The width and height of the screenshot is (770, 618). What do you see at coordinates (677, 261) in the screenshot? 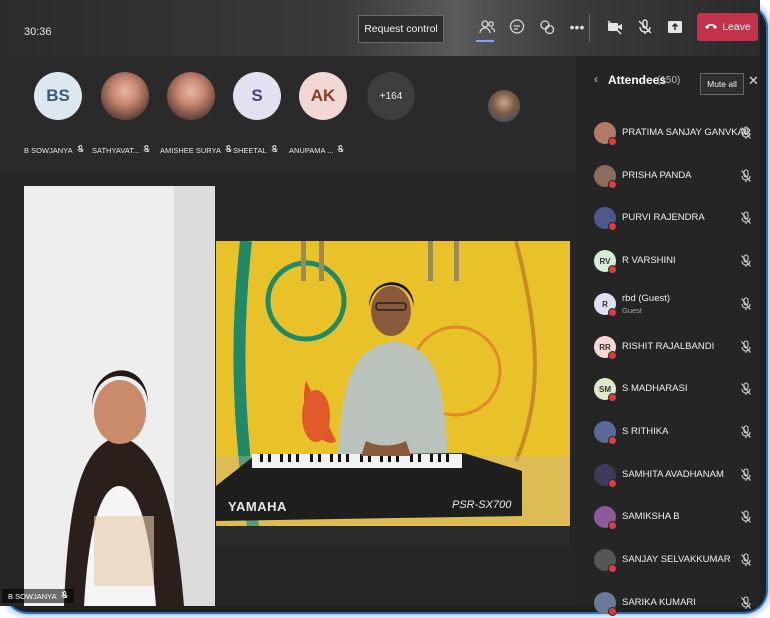
I see `attendee-row: RV R VARSHINI` at bounding box center [677, 261].